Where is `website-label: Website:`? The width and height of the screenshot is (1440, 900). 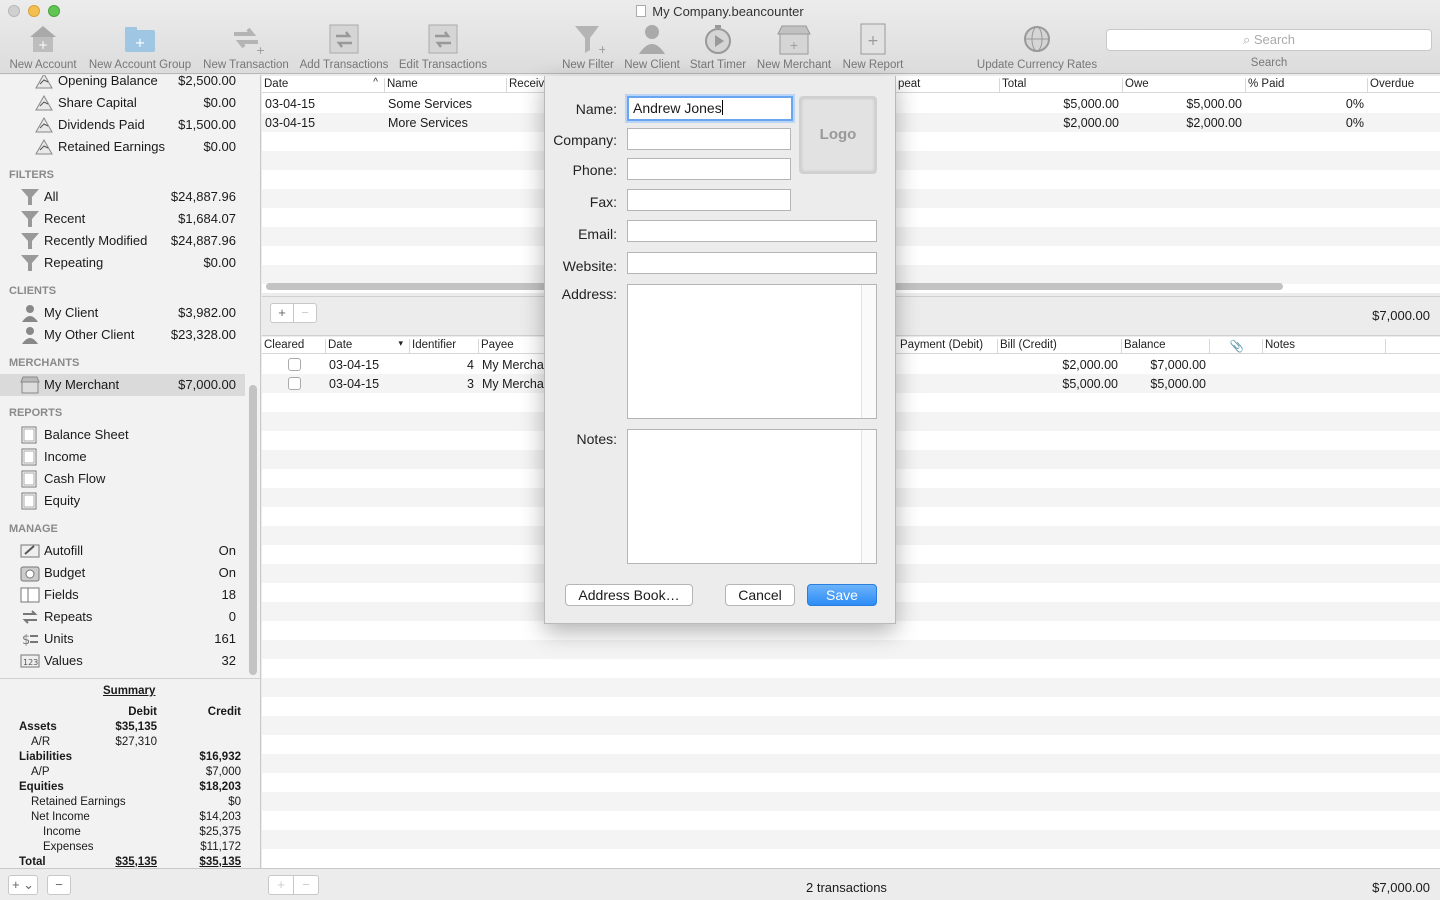 website-label: Website: is located at coordinates (589, 266).